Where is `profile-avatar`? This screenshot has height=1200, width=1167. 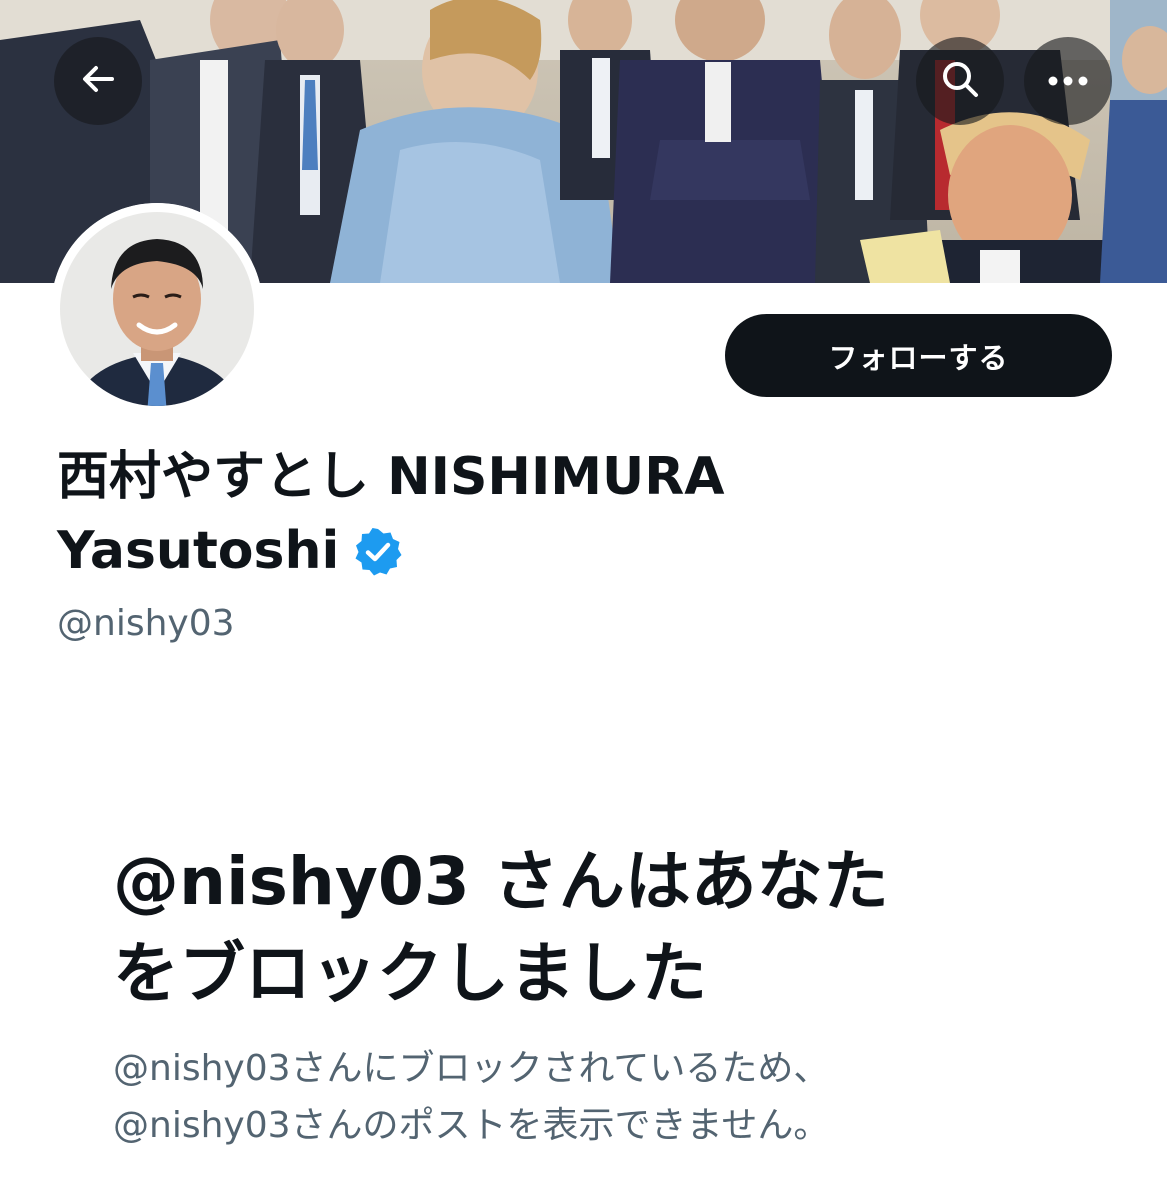 profile-avatar is located at coordinates (157, 309).